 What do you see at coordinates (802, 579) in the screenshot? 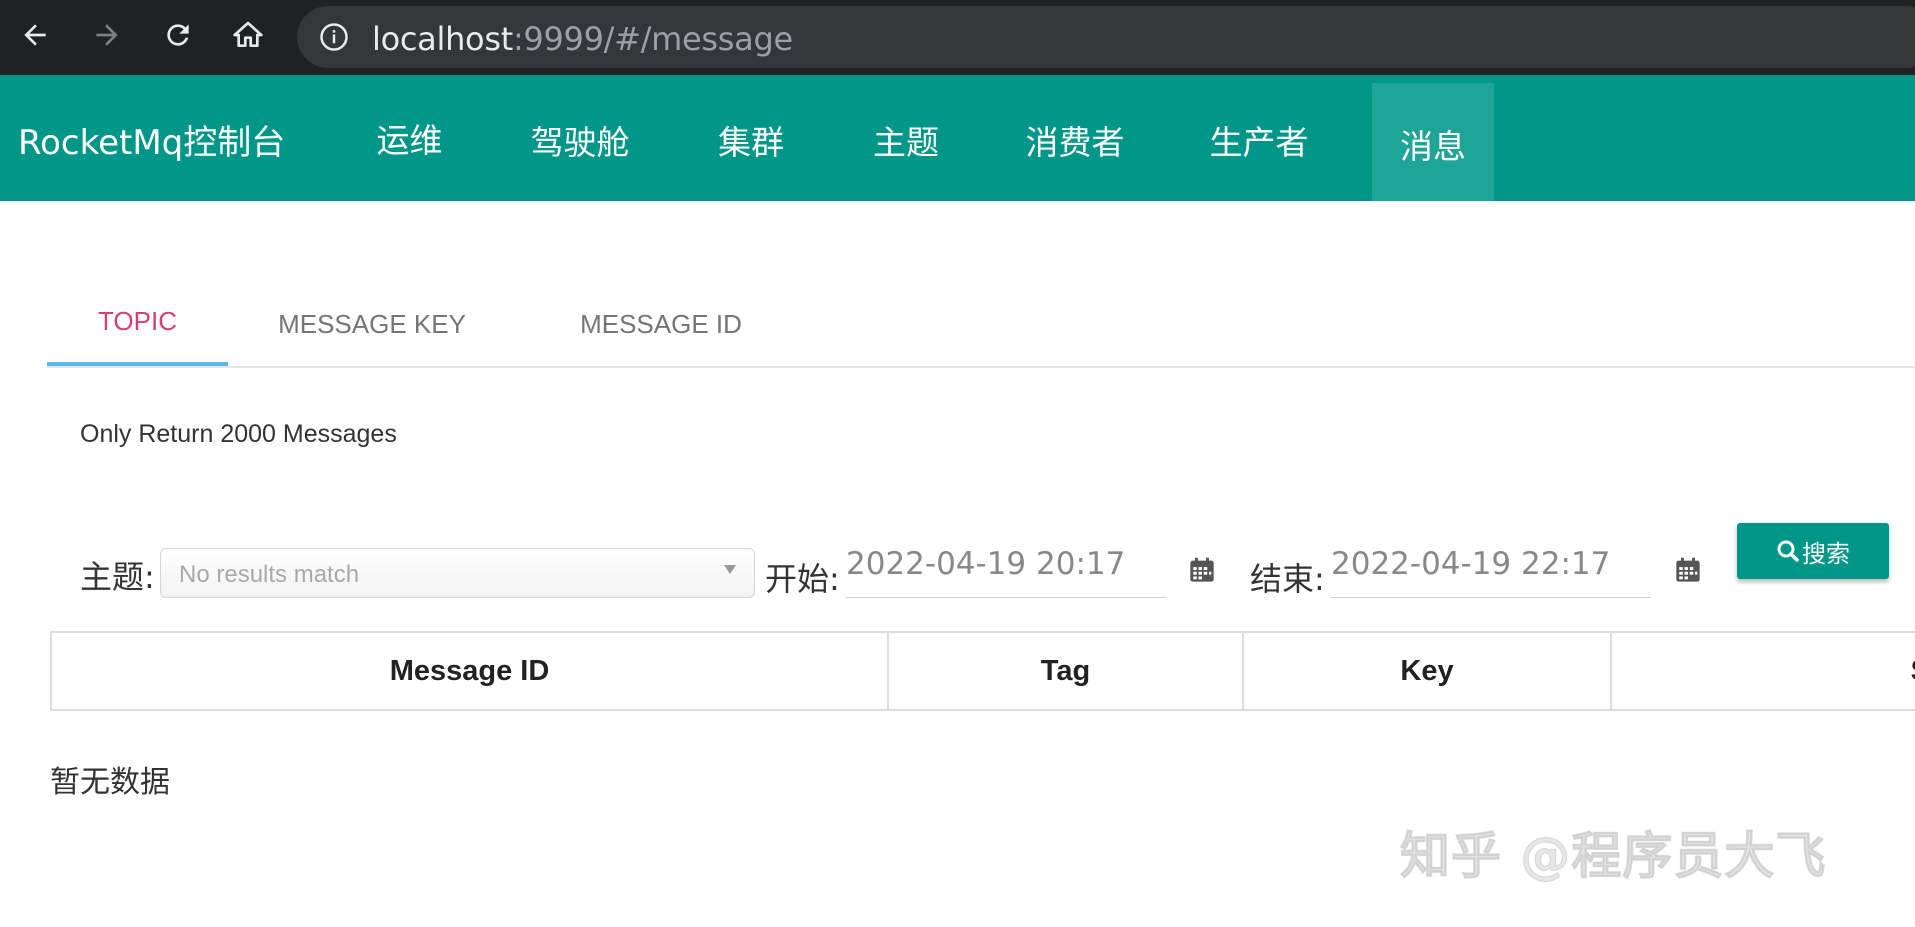
I see `start-label: 开始:` at bounding box center [802, 579].